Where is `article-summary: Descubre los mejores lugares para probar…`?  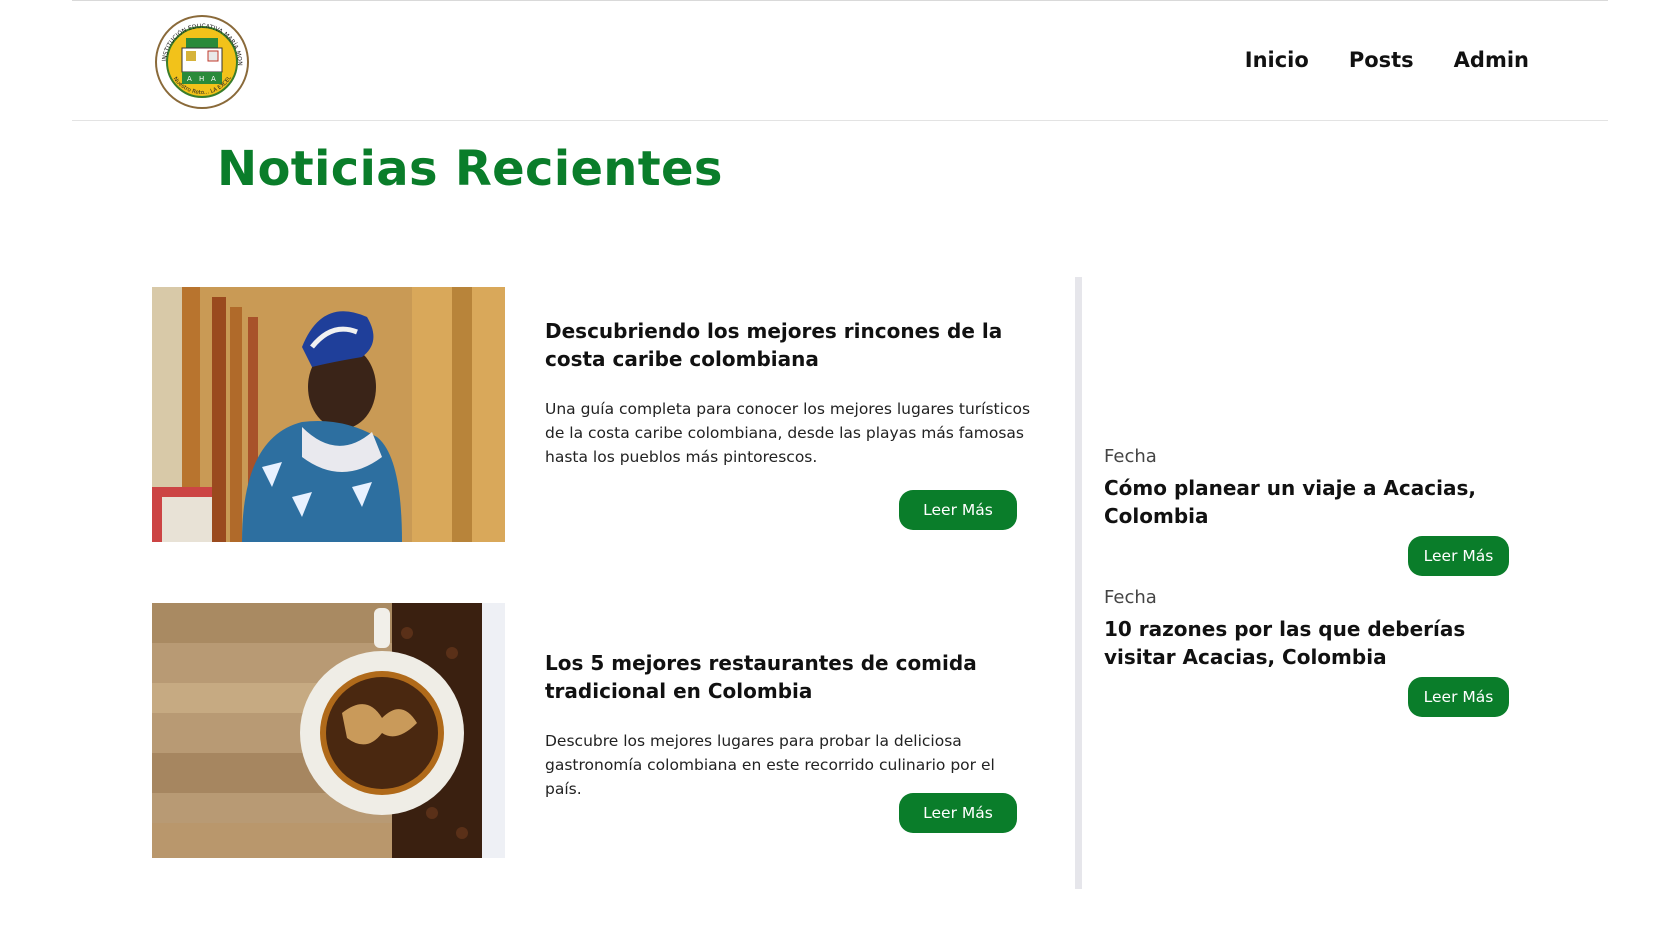
article-summary: Descubre los mejores lugares para probar… is located at coordinates (770, 765).